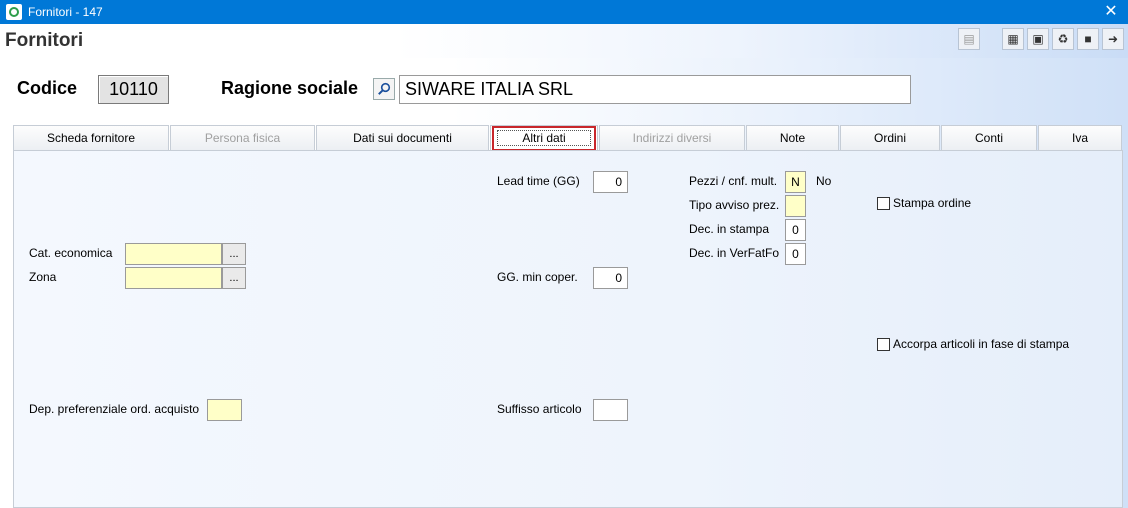  I want to click on stampa-ordine-checkbox, so click(883, 203).